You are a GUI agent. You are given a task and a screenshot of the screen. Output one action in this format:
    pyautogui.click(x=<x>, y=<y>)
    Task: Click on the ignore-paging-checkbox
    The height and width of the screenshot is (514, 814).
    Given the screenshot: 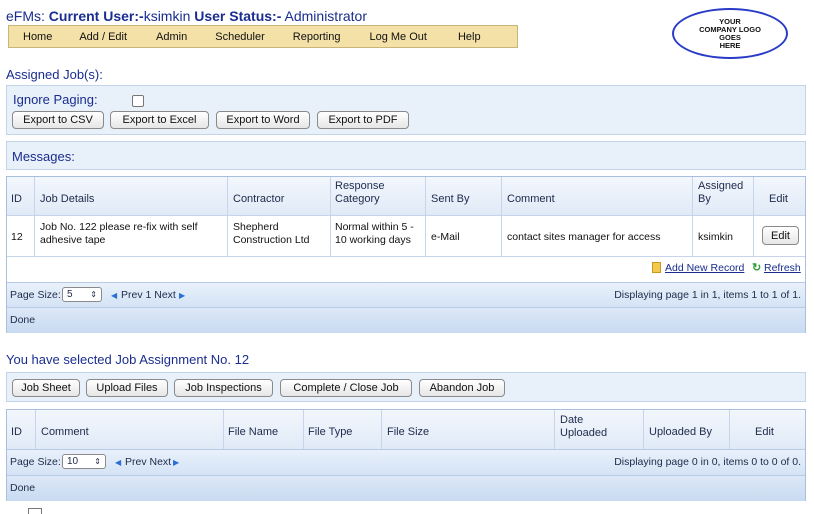 What is the action you would take?
    pyautogui.click(x=138, y=101)
    